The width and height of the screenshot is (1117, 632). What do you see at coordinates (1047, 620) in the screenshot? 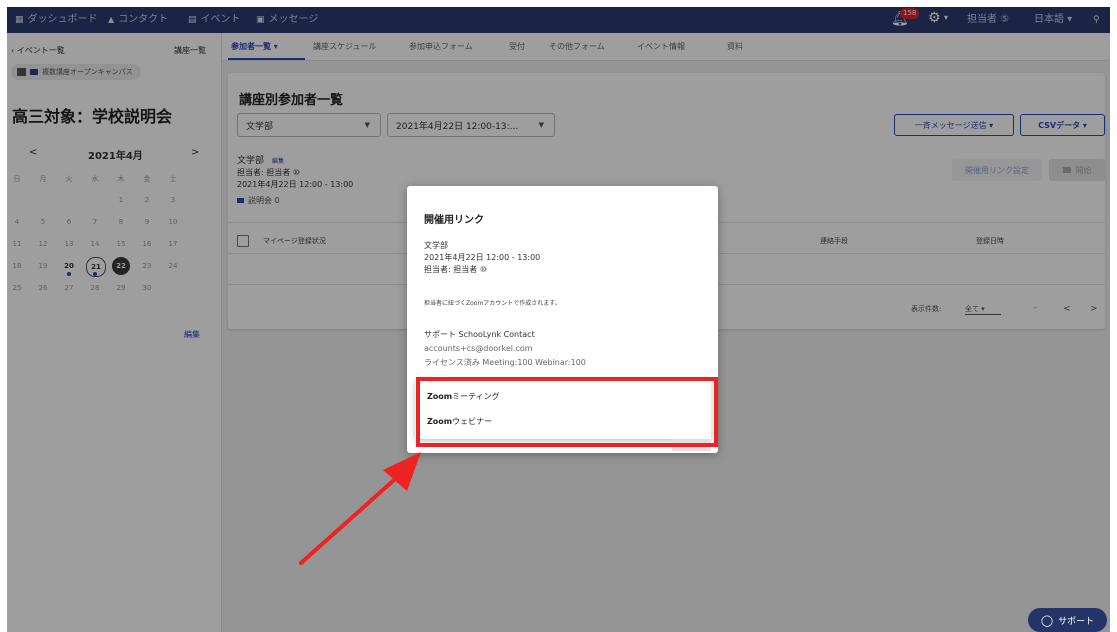
I see `chat-bubble-icon: ◯` at bounding box center [1047, 620].